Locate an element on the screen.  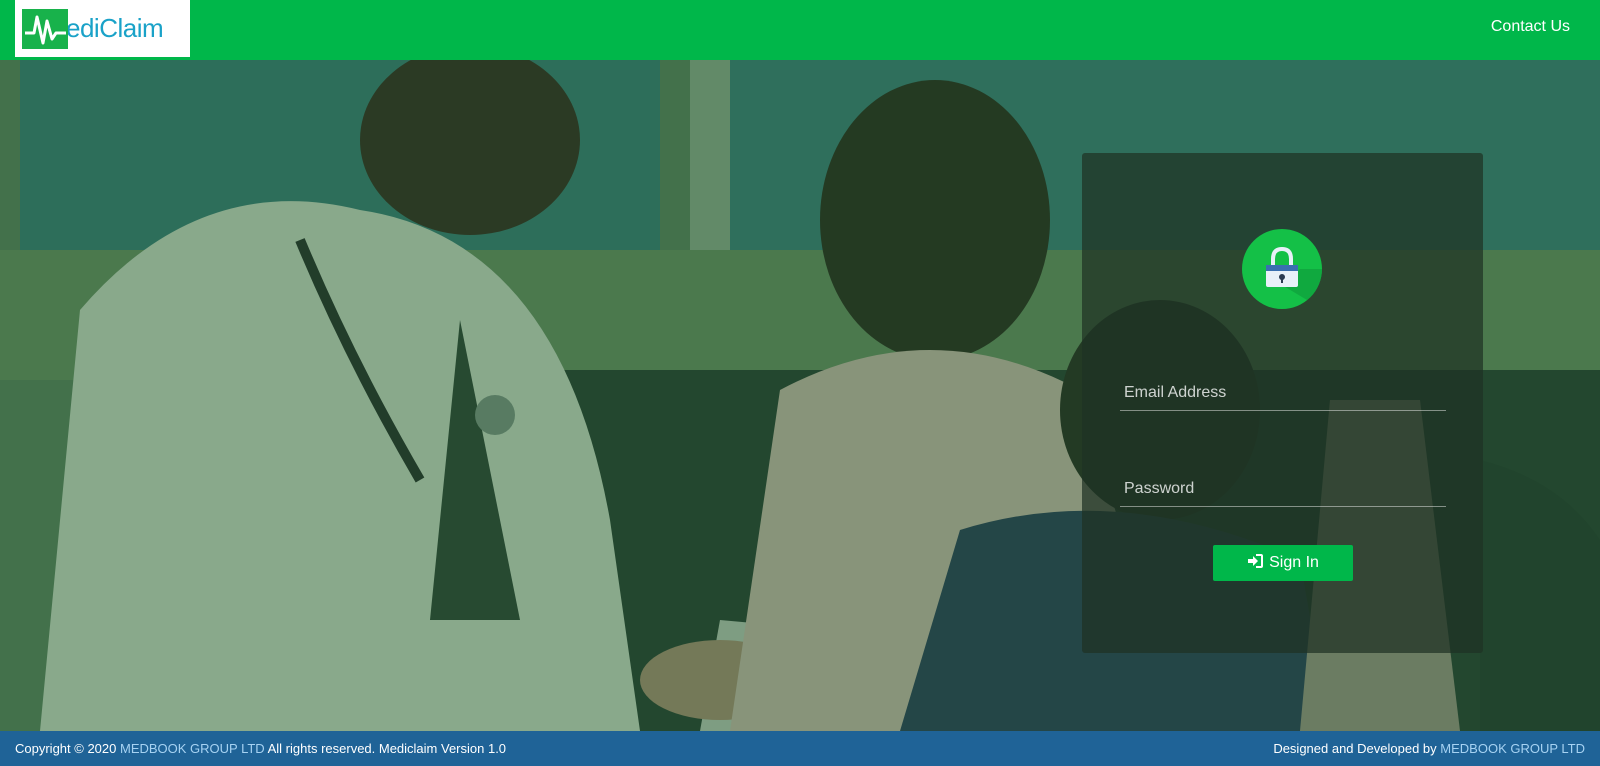
designed-prefix: Designed and Developed by is located at coordinates (1355, 748).